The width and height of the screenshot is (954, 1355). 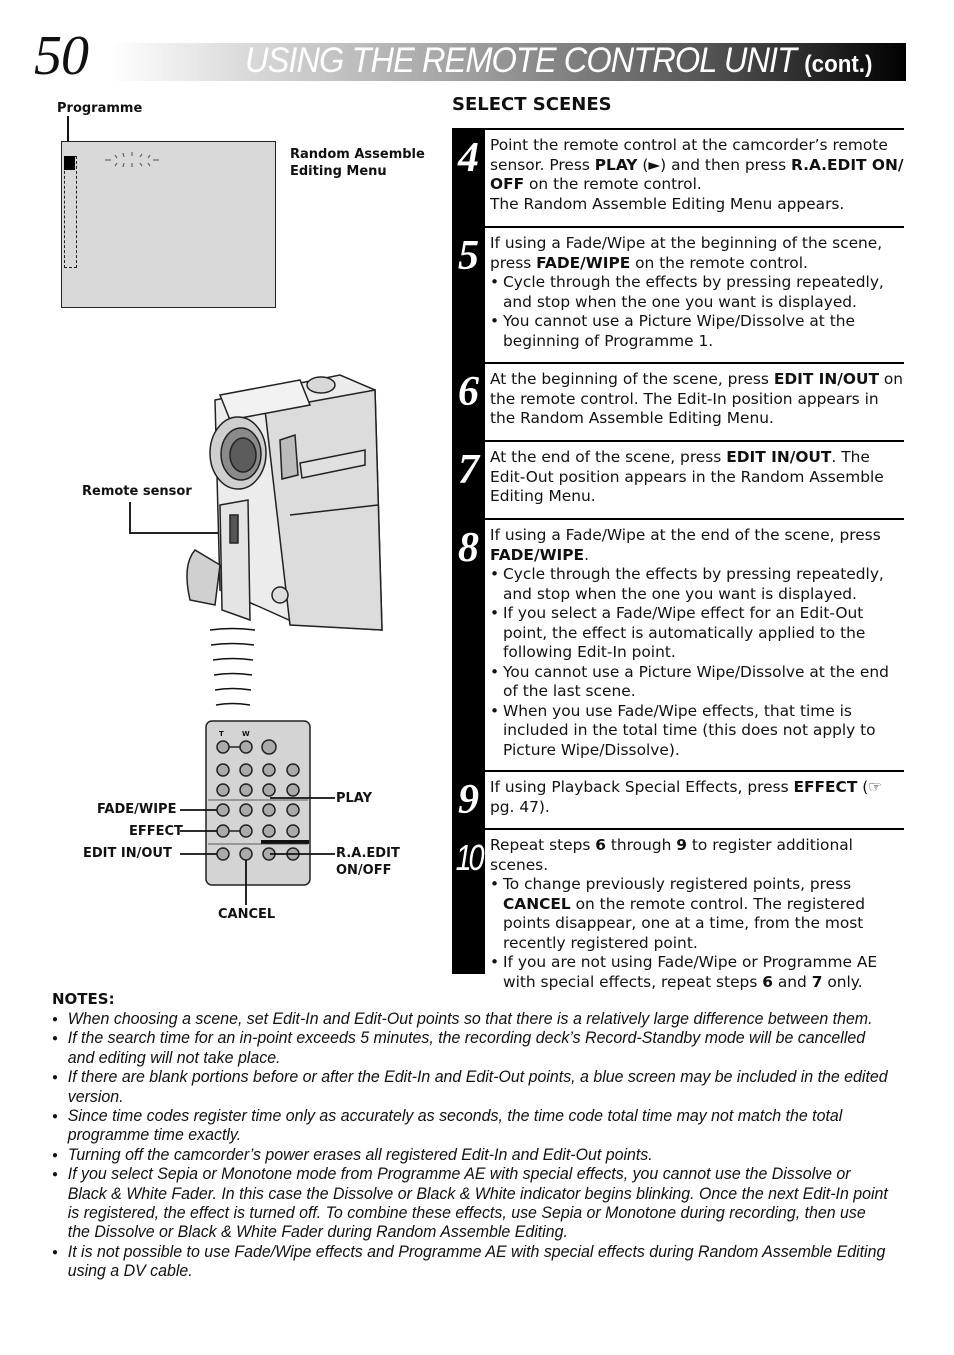 What do you see at coordinates (470, 857) in the screenshot?
I see `step-number: 10` at bounding box center [470, 857].